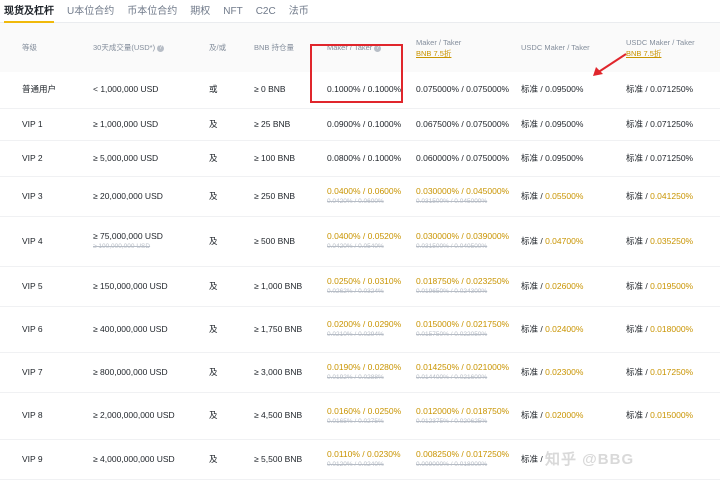 This screenshot has width=720, height=483. I want to click on tab-usdm-futures: U本位合约, so click(90, 12).